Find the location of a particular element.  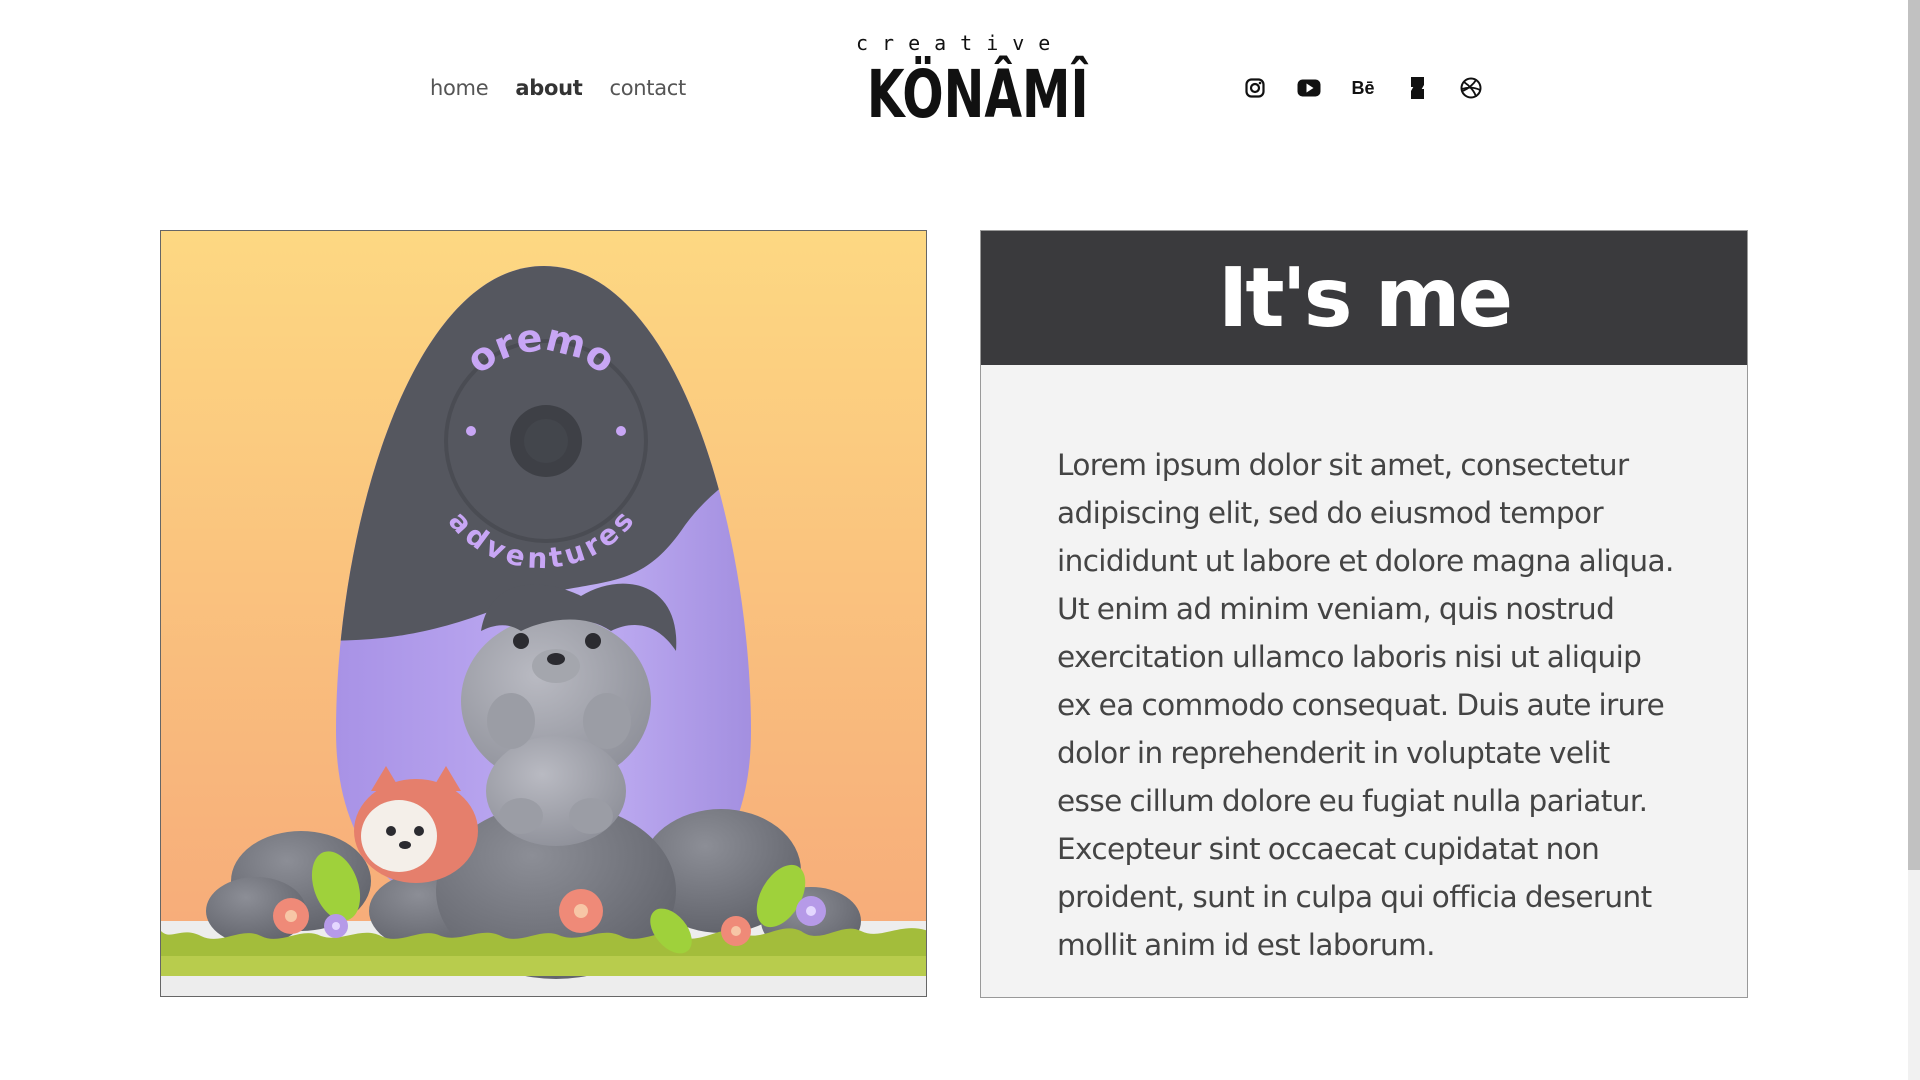

dribbble-icon is located at coordinates (1471, 88).